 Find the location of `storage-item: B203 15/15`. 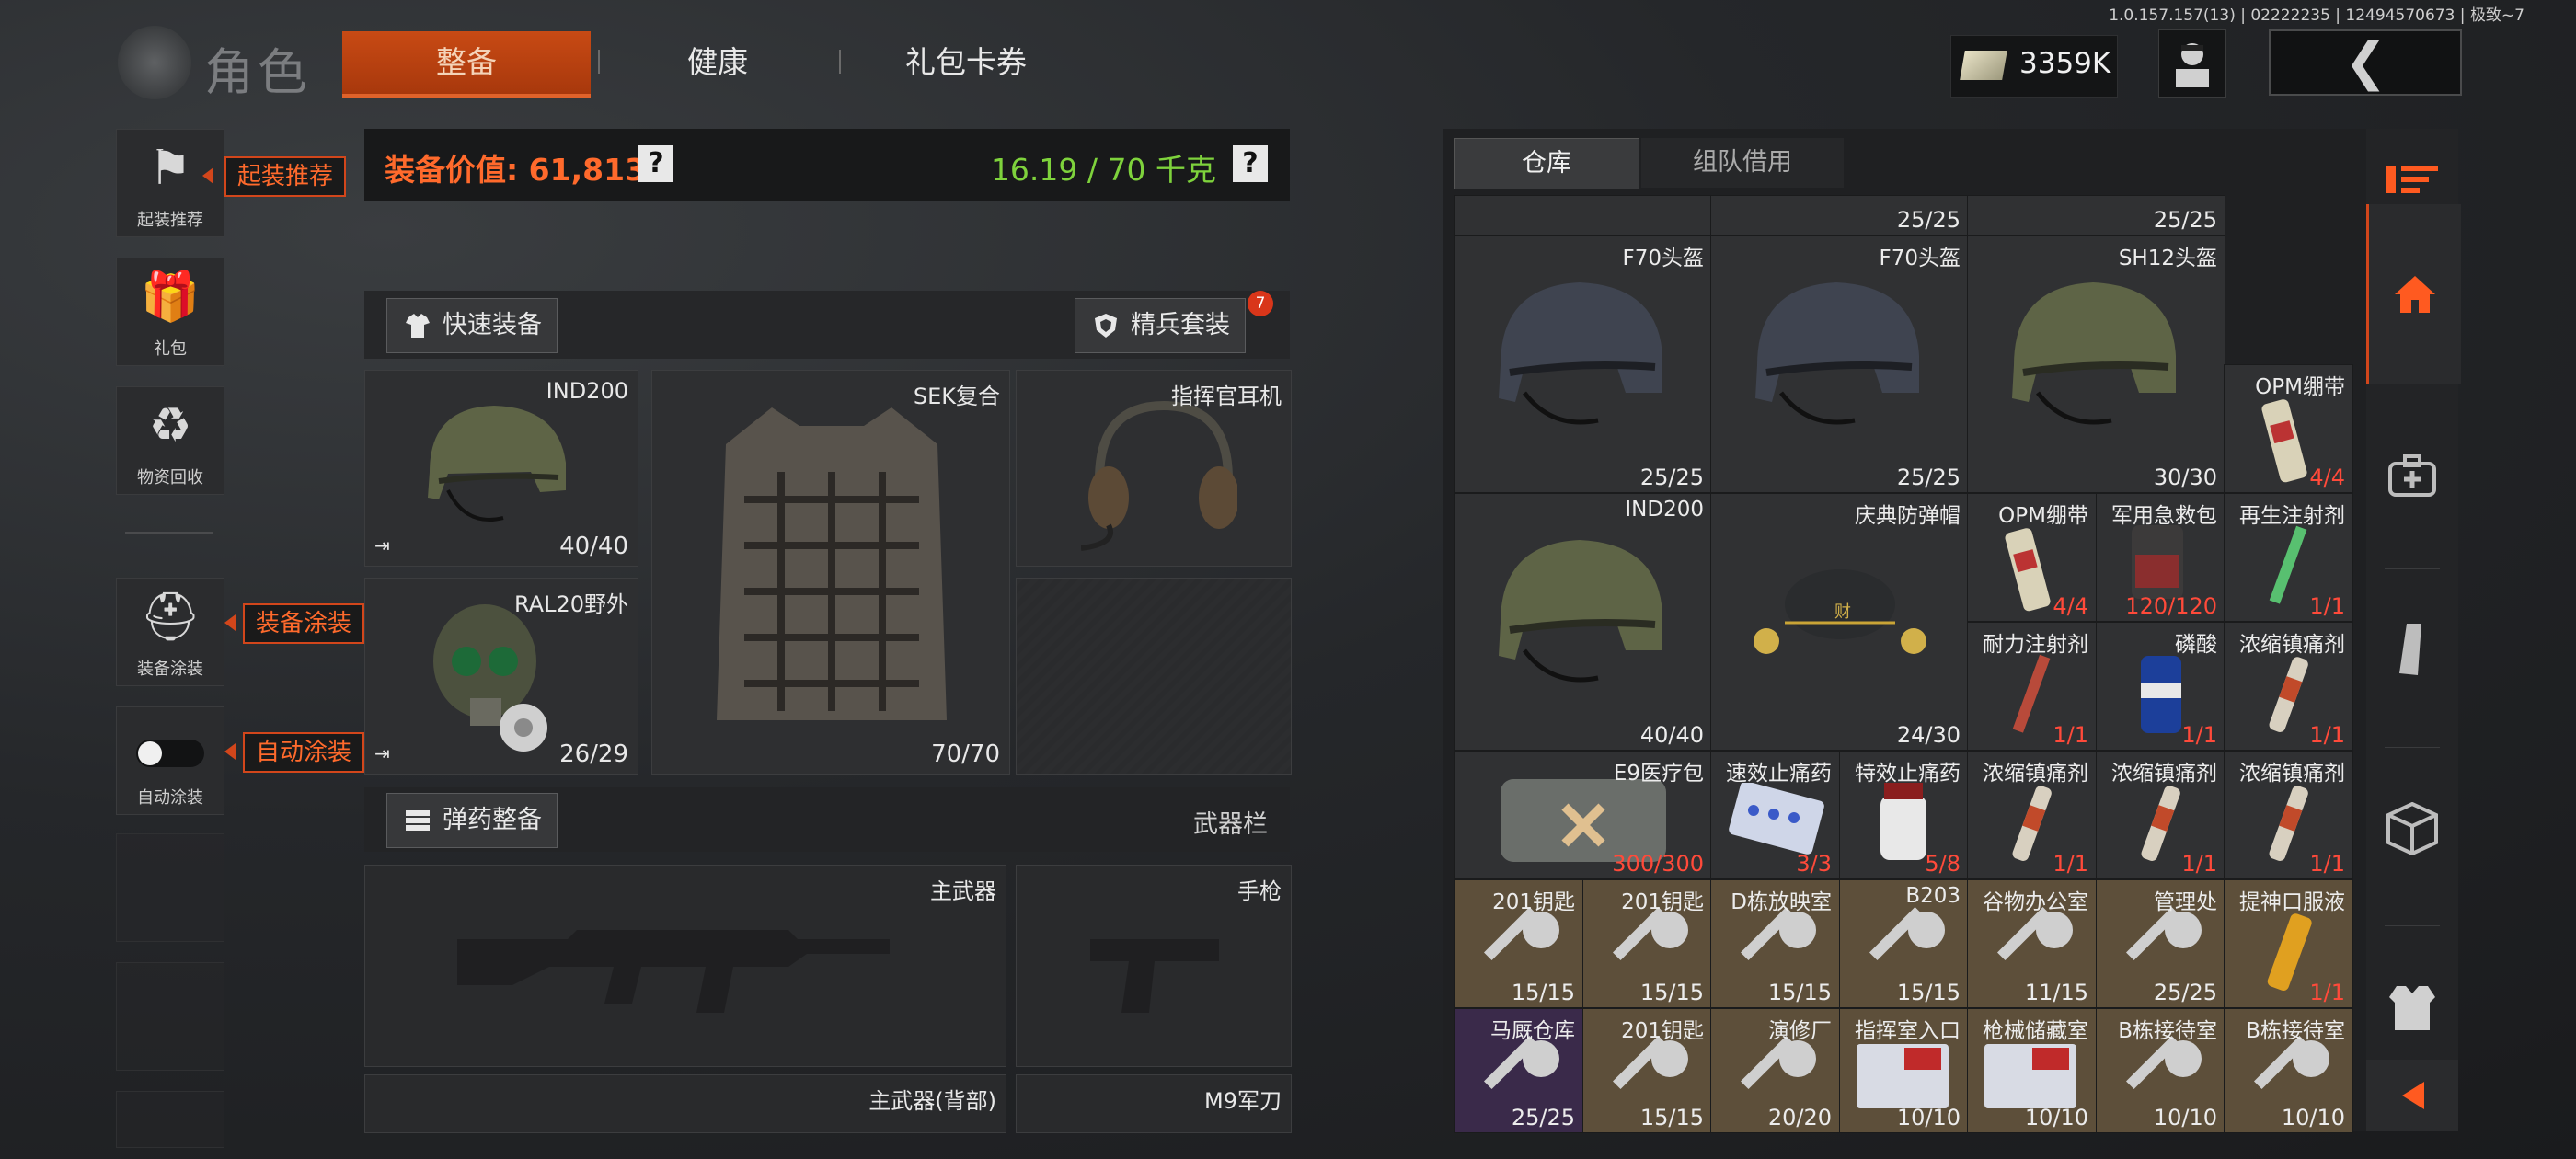

storage-item: B203 15/15 is located at coordinates (1904, 943).